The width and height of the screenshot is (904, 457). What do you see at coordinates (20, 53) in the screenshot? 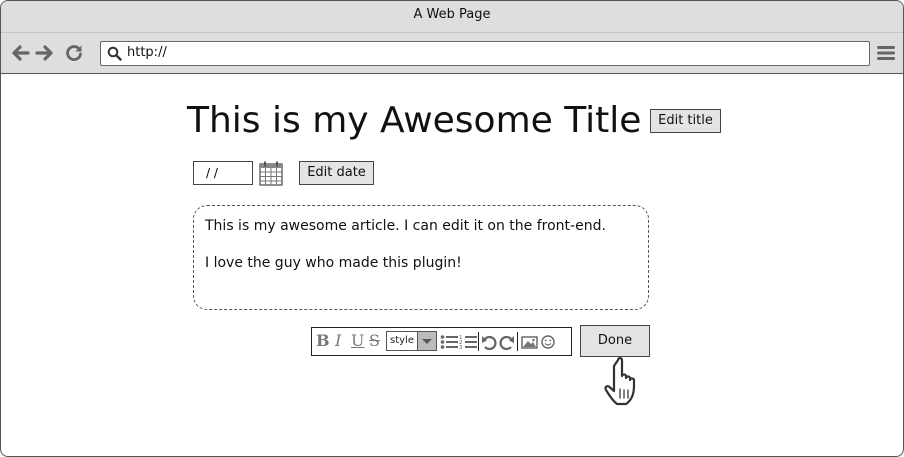
I see `back-arrow-icon` at bounding box center [20, 53].